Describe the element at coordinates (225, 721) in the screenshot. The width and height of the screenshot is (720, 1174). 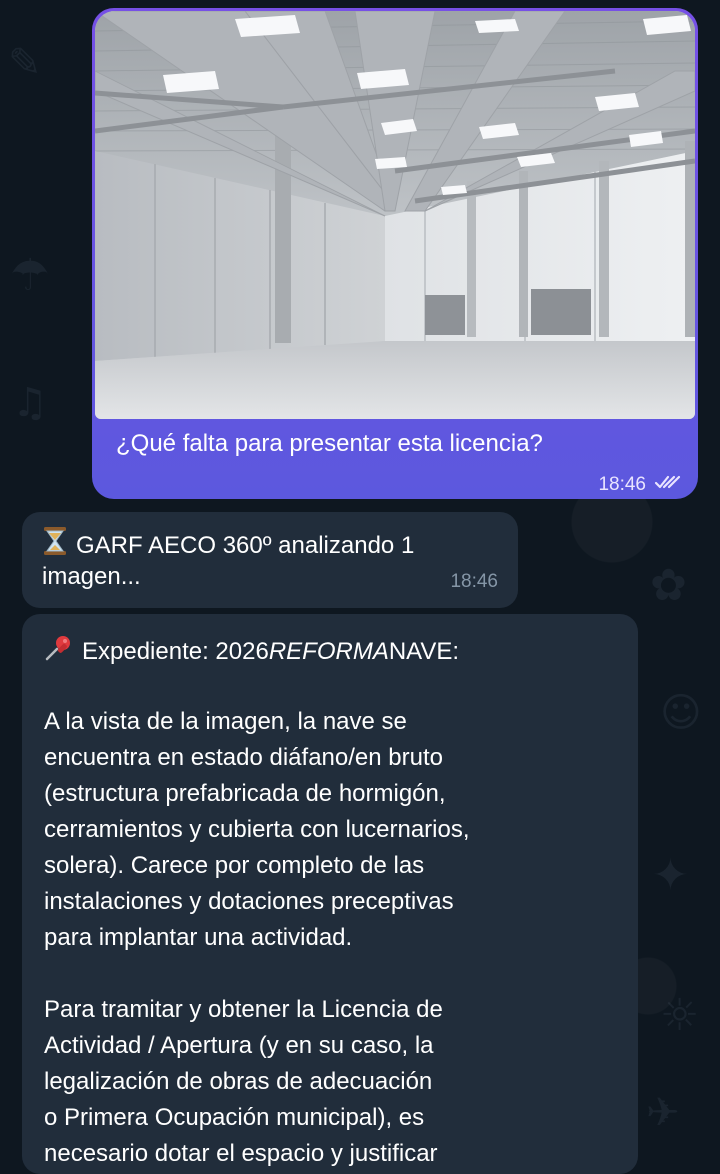
I see `reply-text-line: A la vista de la imagen, la nave se` at that location.